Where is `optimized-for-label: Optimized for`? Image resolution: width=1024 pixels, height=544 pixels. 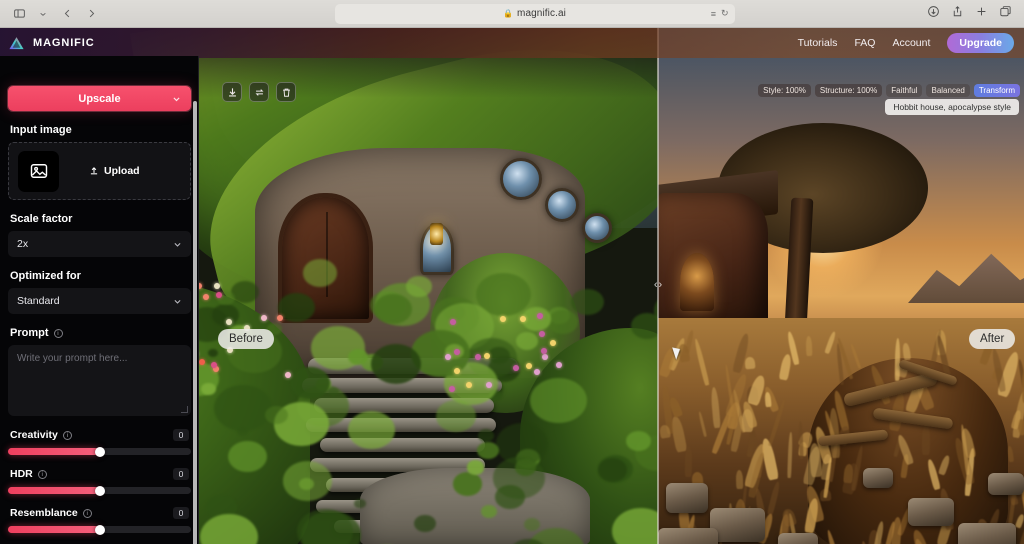 optimized-for-label: Optimized for is located at coordinates (100, 276).